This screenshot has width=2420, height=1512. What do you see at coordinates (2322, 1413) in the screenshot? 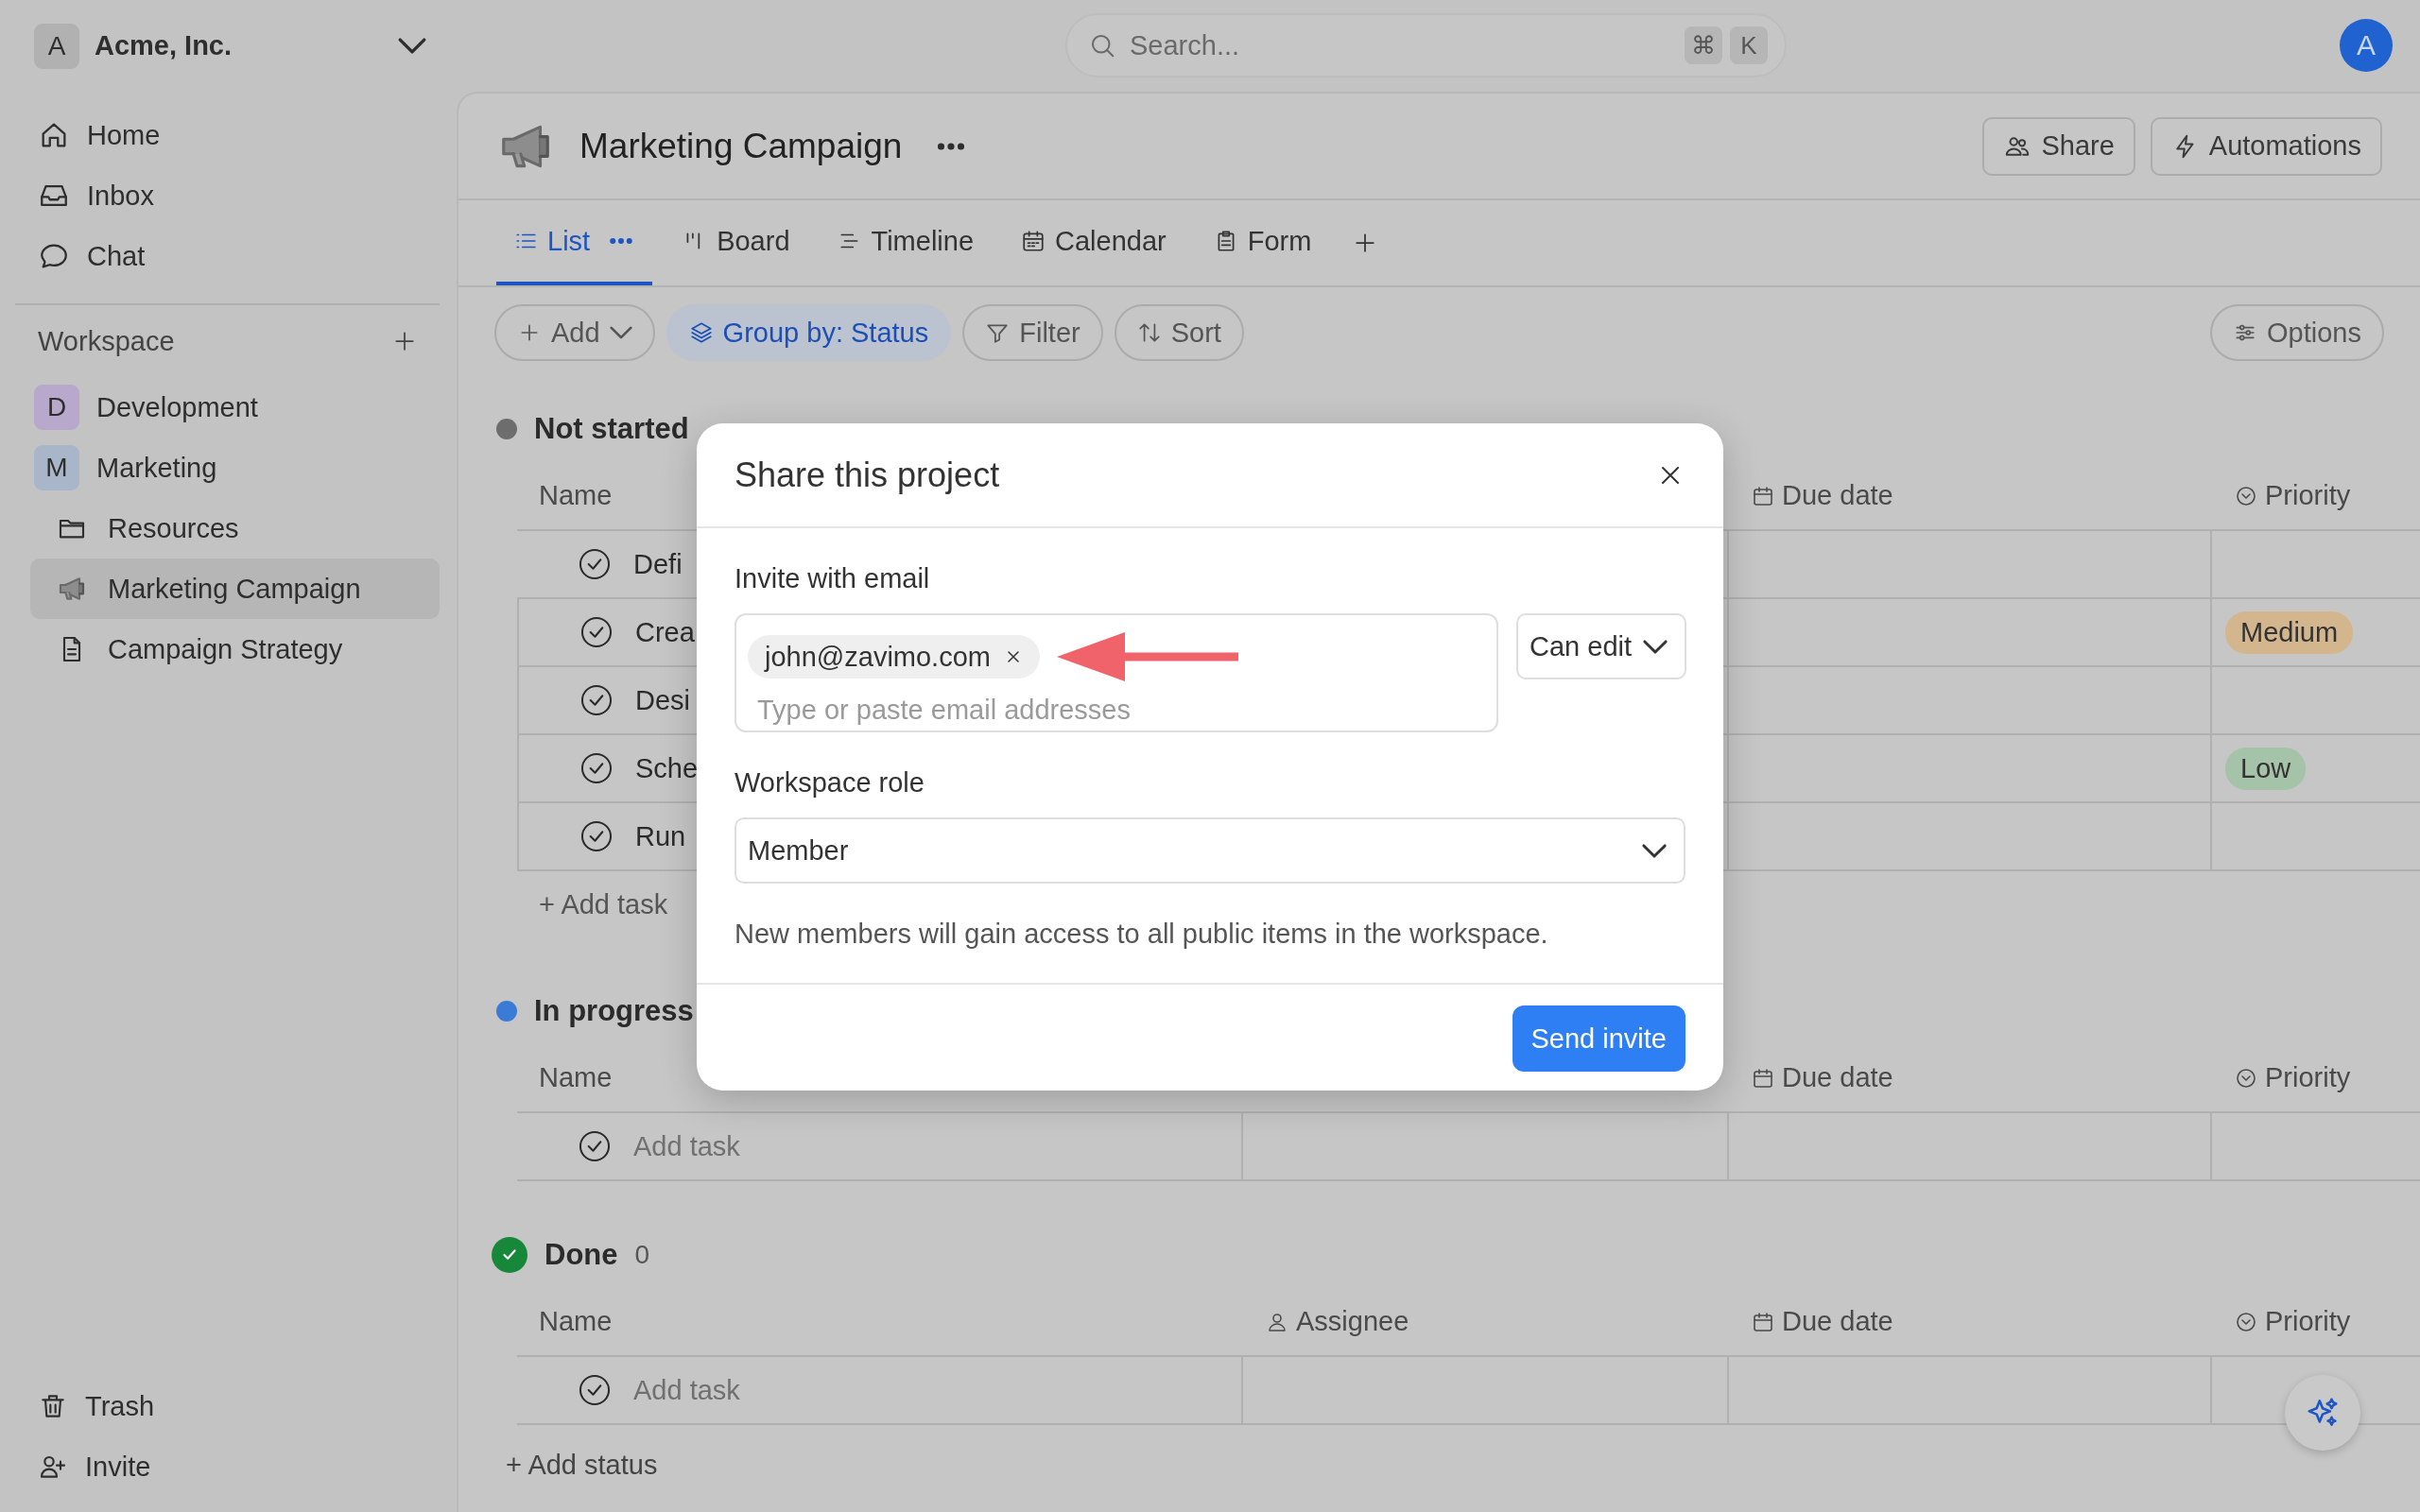
I see `assistant-button` at bounding box center [2322, 1413].